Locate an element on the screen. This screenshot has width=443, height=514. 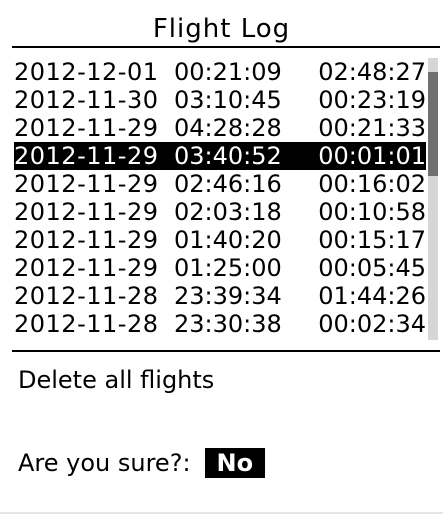
flight-start-time: 03:40:52 is located at coordinates (228, 156).